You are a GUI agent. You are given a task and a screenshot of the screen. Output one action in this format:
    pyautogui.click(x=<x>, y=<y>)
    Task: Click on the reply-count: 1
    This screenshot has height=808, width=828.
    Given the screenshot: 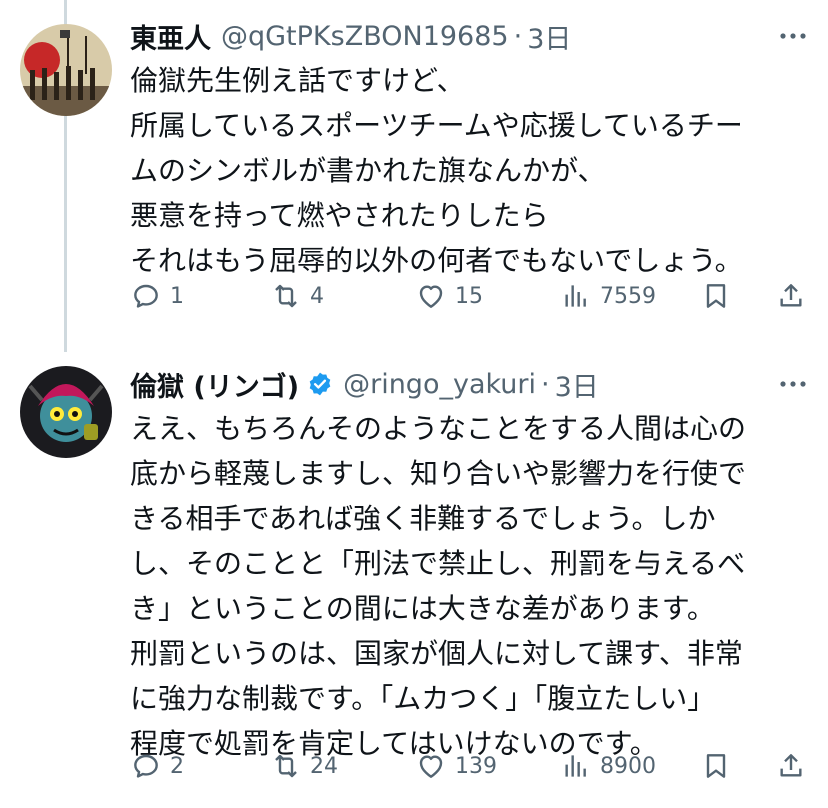 What is the action you would take?
    pyautogui.click(x=177, y=296)
    